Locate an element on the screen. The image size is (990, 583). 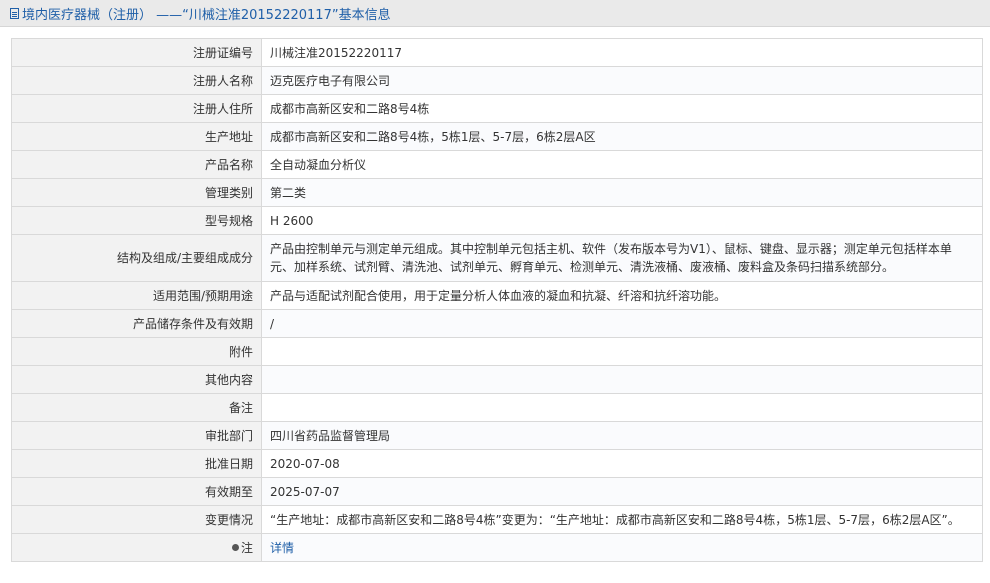
row-label: 注册人住所 is located at coordinates (136, 108).